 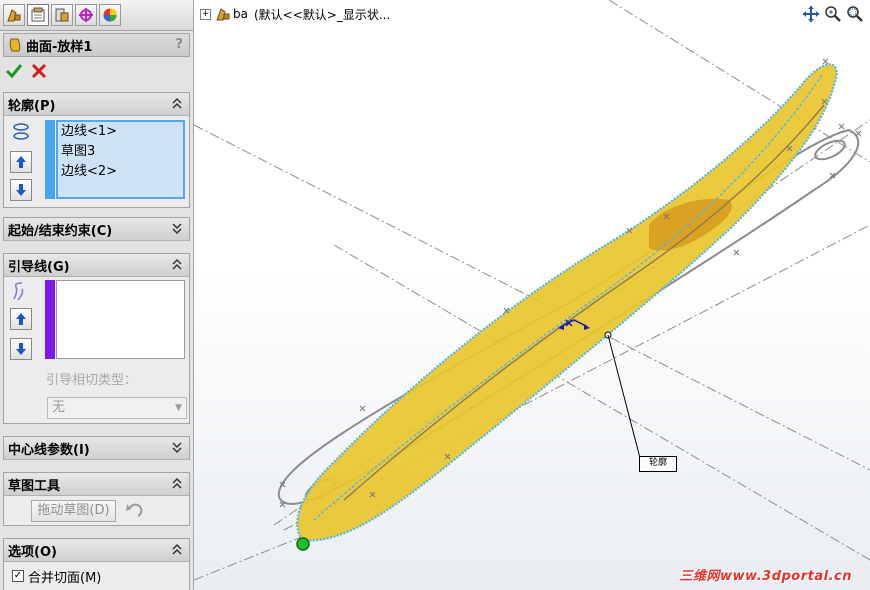 I want to click on drag-sketch-button: 拖动草图(D), so click(x=73, y=511).